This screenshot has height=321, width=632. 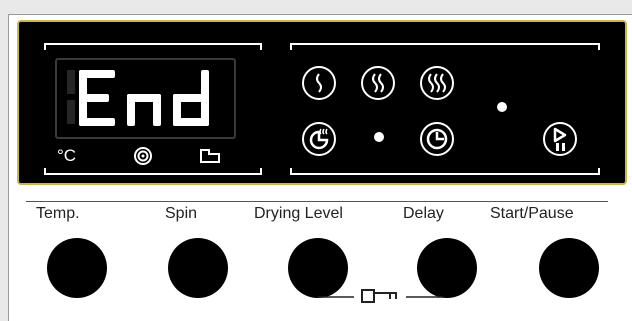 What do you see at coordinates (423, 213) in the screenshot?
I see `delay-label: Delay` at bounding box center [423, 213].